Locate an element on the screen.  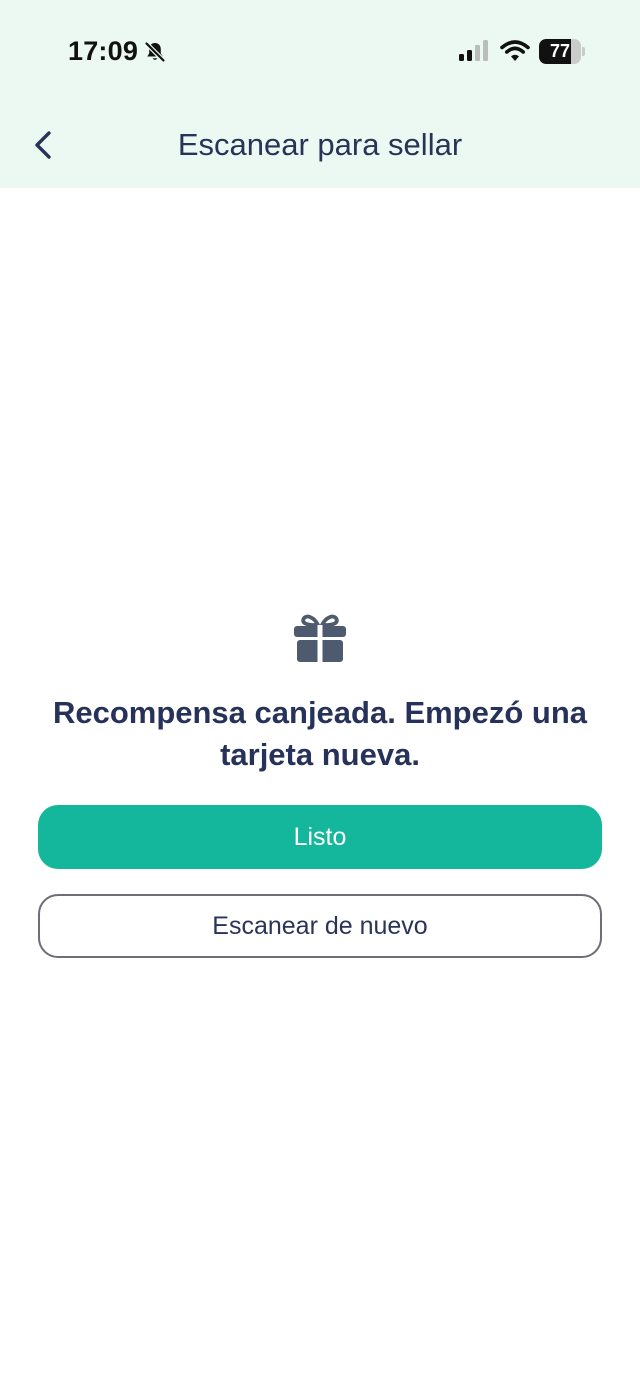
cellular-signal-icon is located at coordinates (473, 50).